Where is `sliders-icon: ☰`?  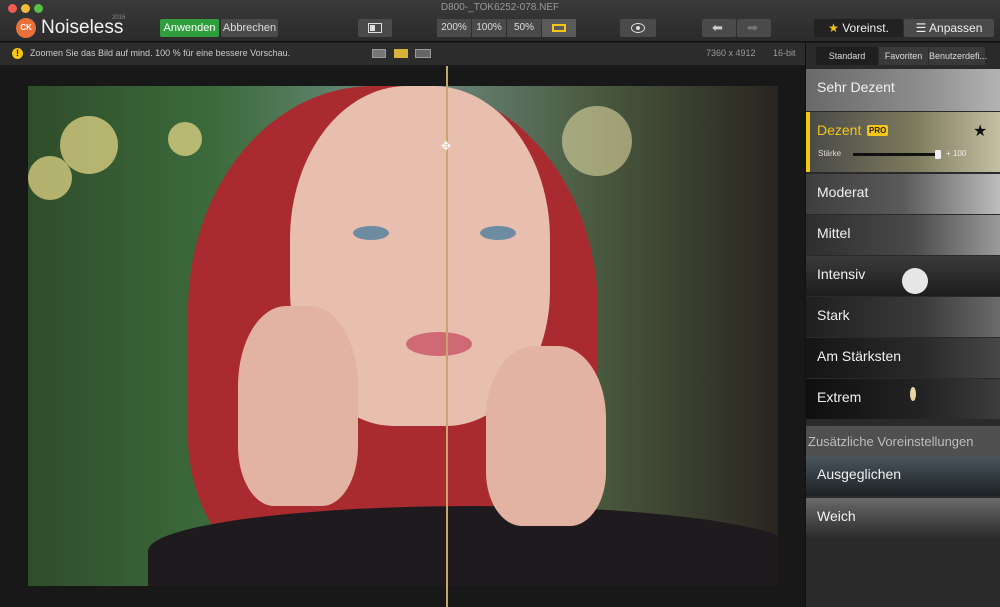
sliders-icon: ☰ is located at coordinates (921, 28).